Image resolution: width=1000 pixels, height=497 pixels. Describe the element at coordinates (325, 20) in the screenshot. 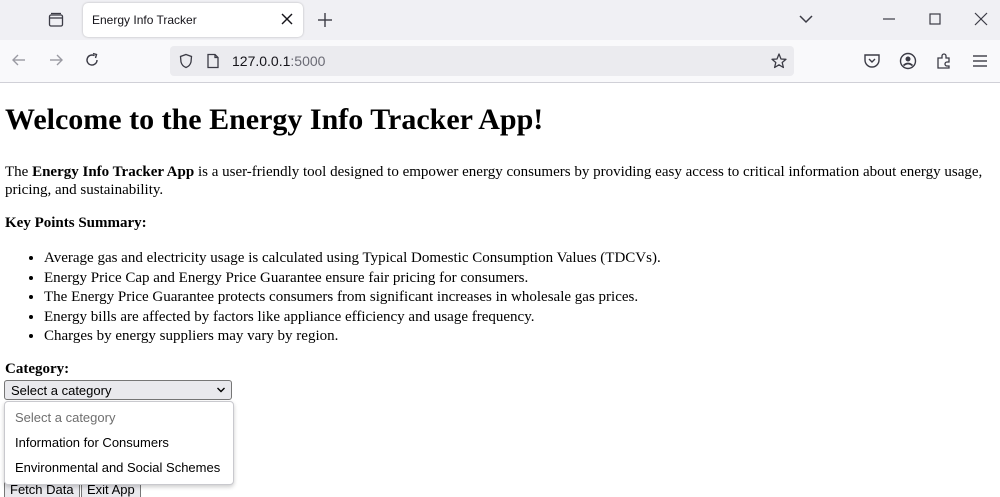

I see `new-tab-icon` at that location.